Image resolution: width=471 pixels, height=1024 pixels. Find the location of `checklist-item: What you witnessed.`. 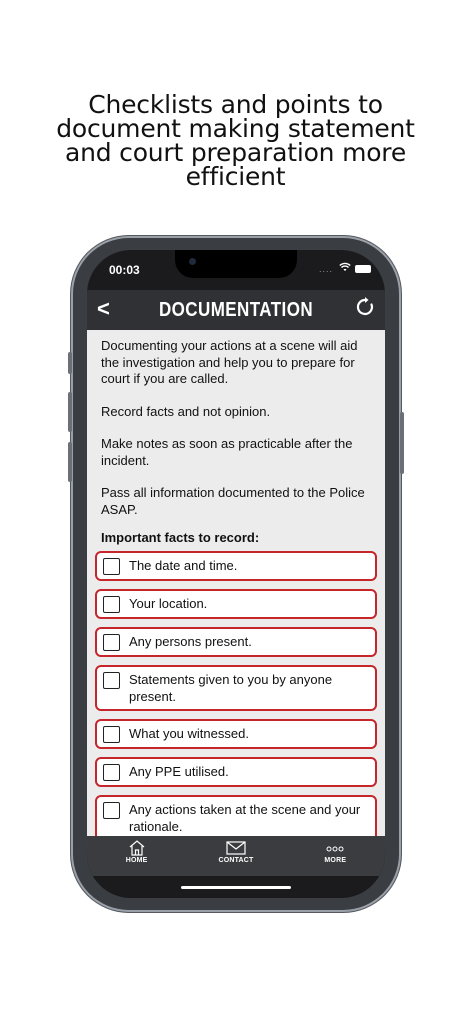

checklist-item: What you witnessed. is located at coordinates (236, 734).